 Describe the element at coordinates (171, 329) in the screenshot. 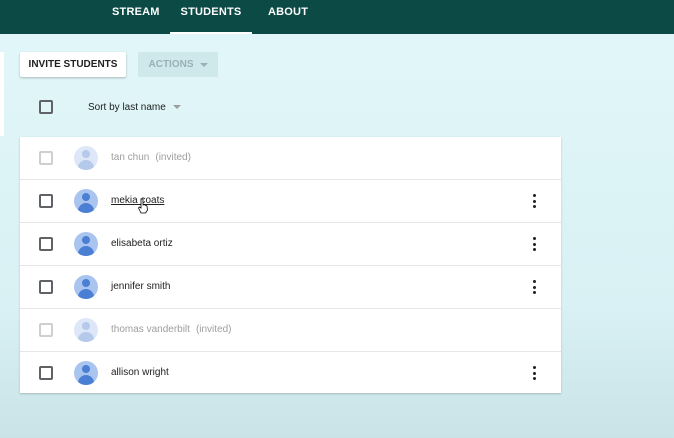

I see `student-name: thomas vanderbilt (invited)` at that location.